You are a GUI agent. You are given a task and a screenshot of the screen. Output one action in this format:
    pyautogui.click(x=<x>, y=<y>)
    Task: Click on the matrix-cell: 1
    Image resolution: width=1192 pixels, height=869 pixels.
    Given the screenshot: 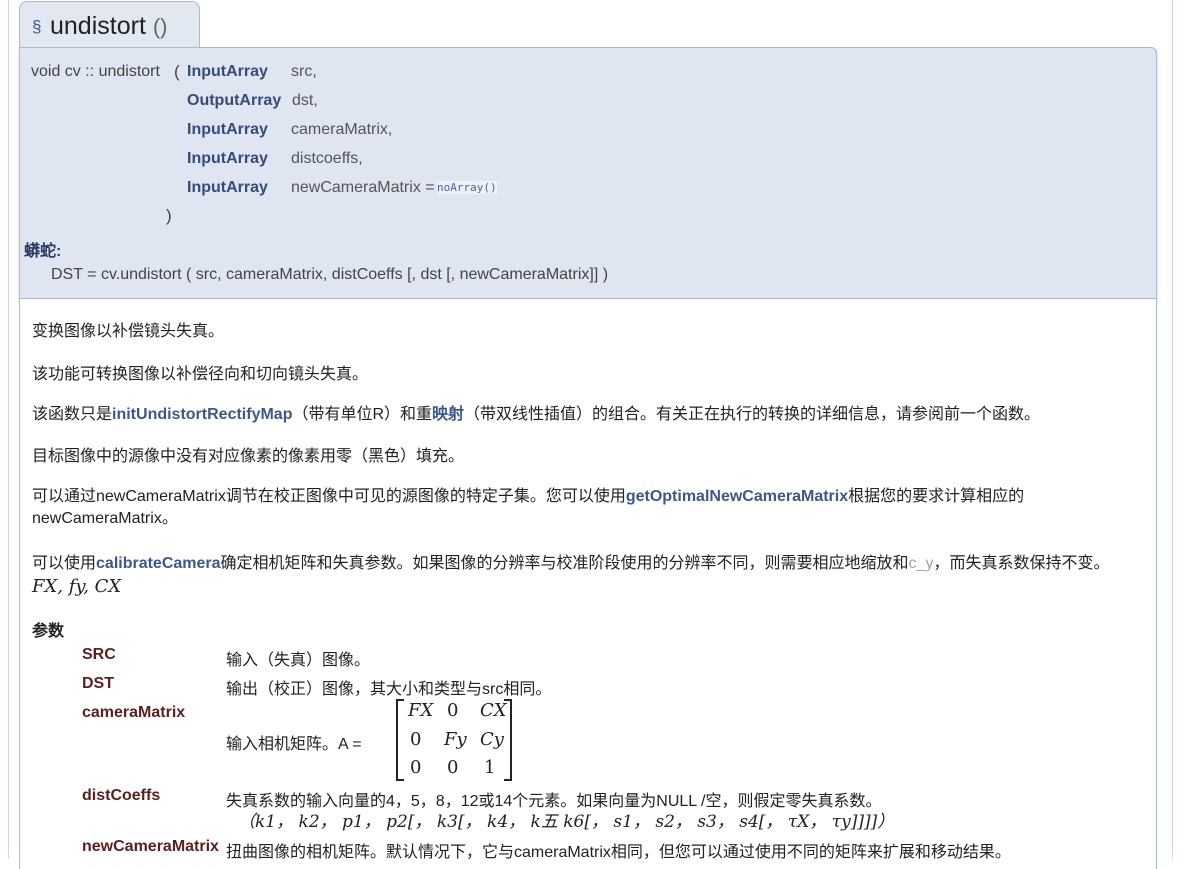 What is the action you would take?
    pyautogui.click(x=490, y=767)
    